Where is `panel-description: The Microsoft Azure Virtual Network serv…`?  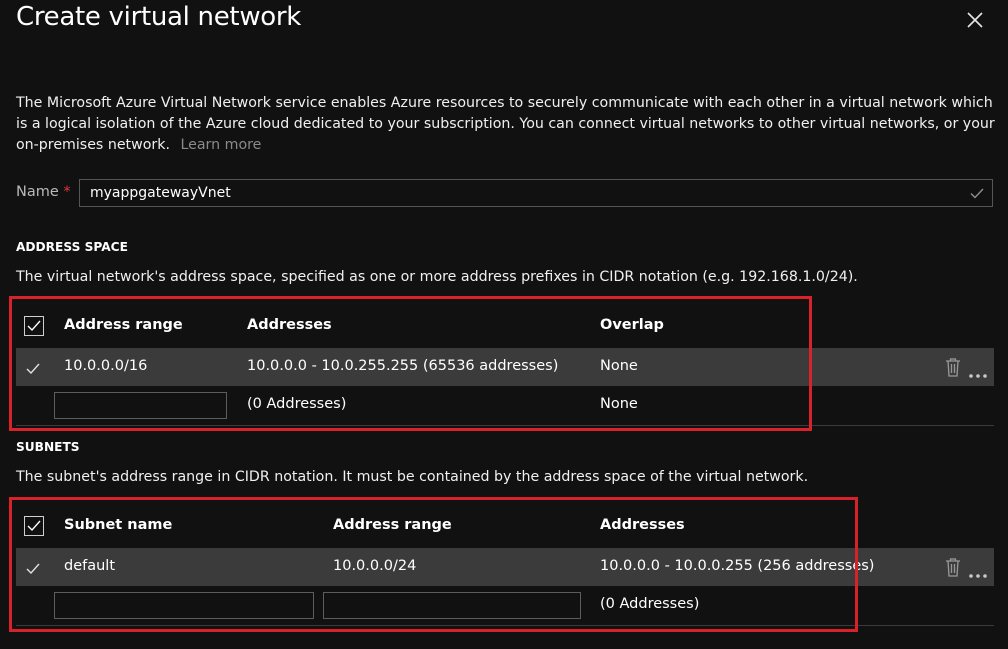 panel-description: The Microsoft Azure Virtual Network serv… is located at coordinates (506, 124).